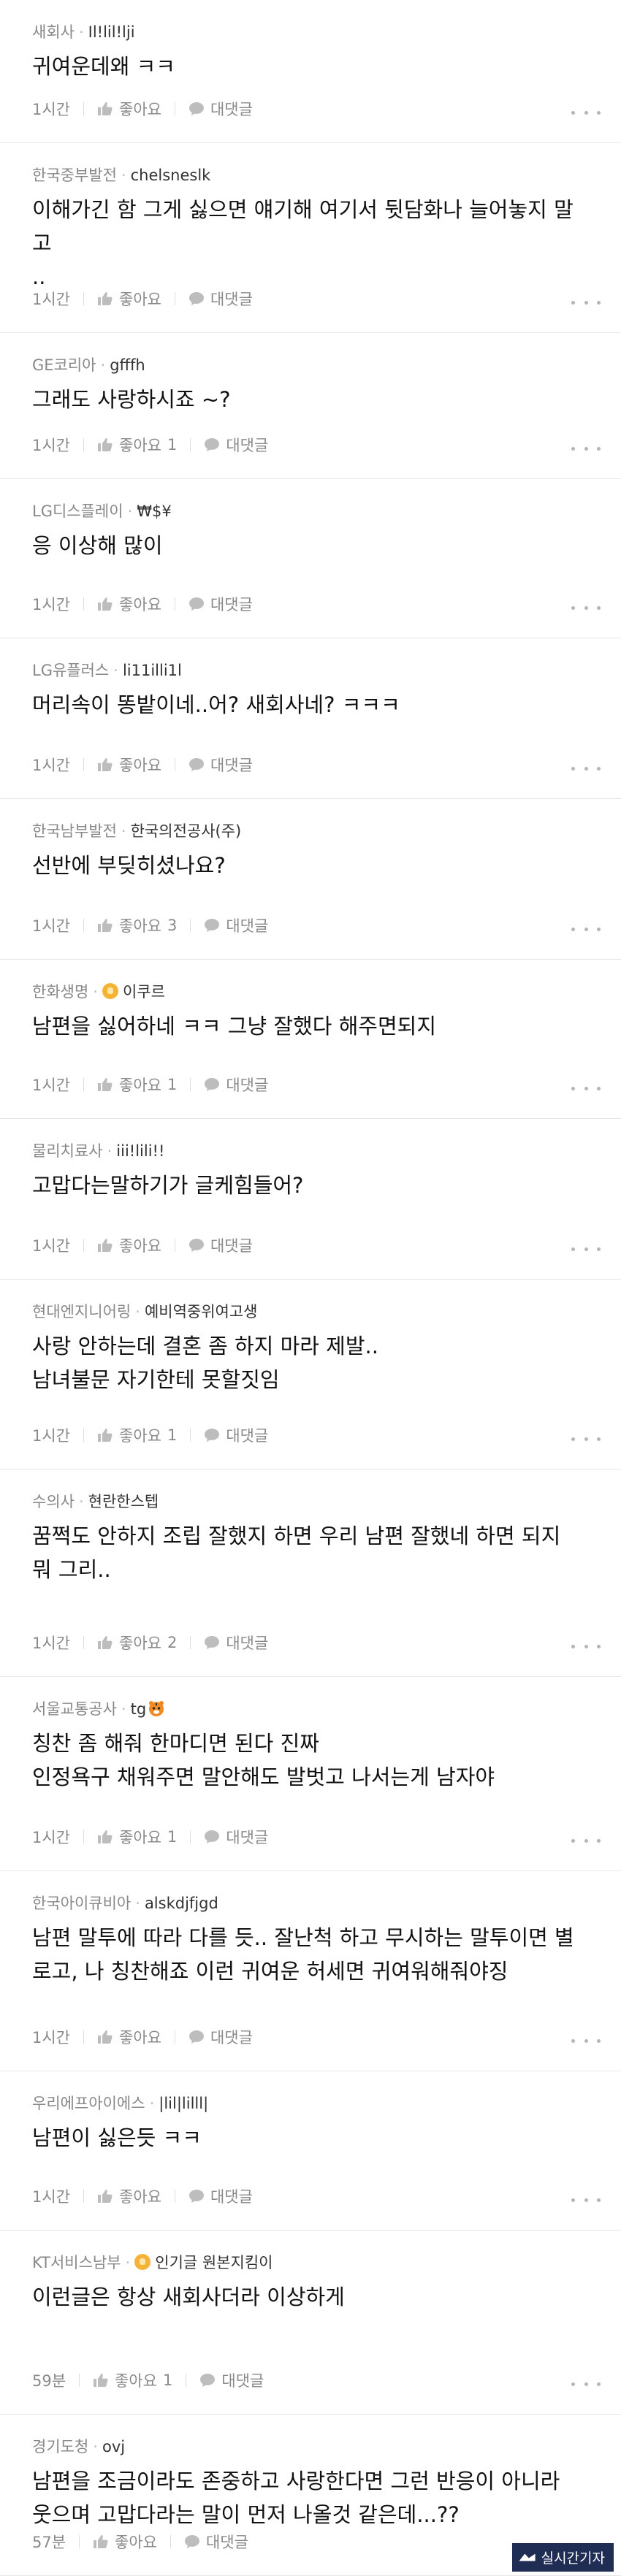  I want to click on author-name: iii!lili!!, so click(140, 1151).